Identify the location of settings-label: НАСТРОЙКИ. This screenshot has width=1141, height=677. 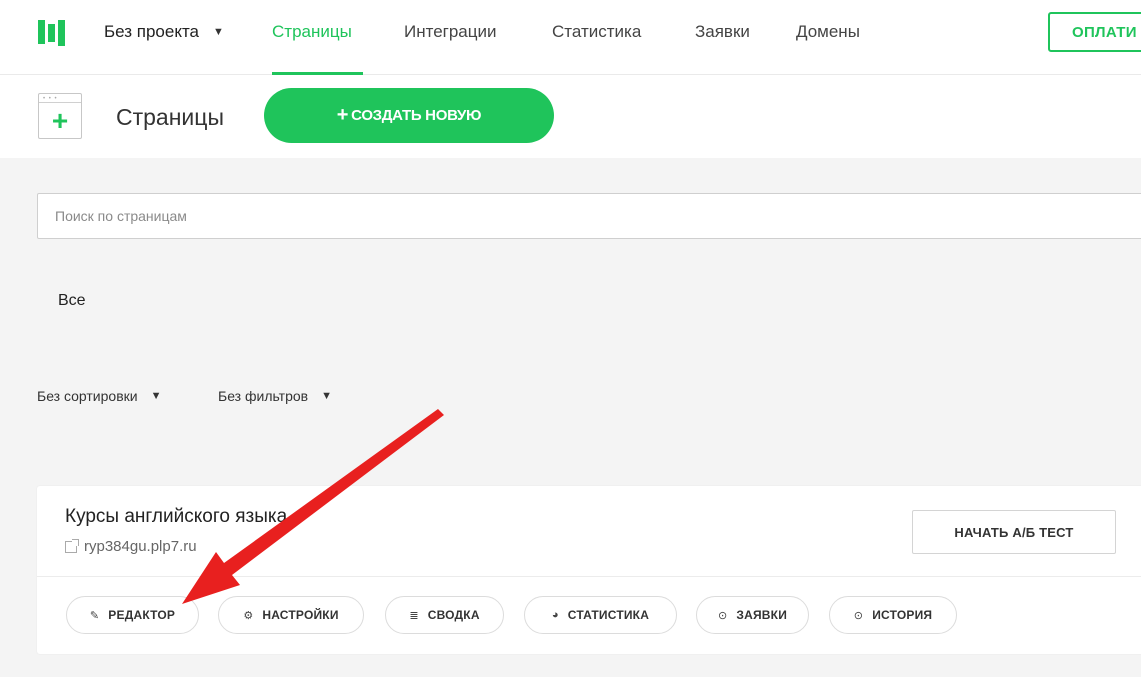
(300, 615).